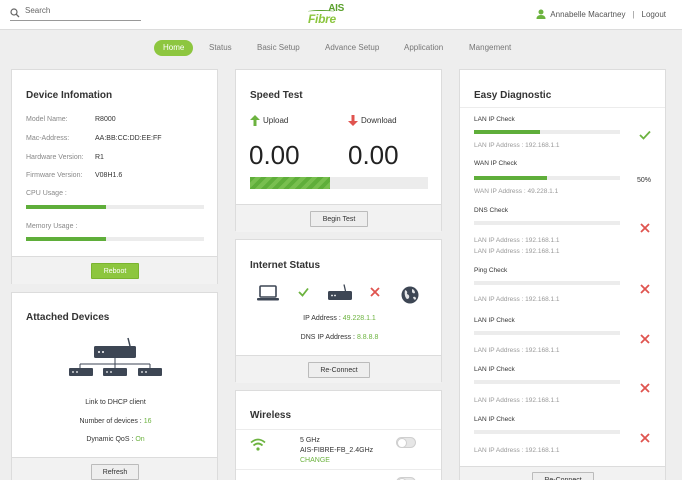  I want to click on hardware-version-row: Hardware Version: R1, so click(65, 157).